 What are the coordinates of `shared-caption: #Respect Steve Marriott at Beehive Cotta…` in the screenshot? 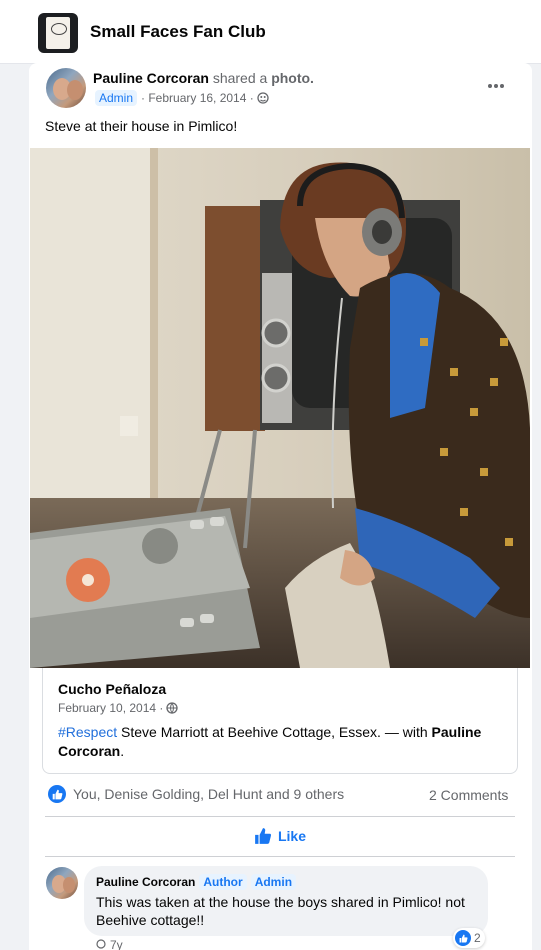 It's located at (283, 742).